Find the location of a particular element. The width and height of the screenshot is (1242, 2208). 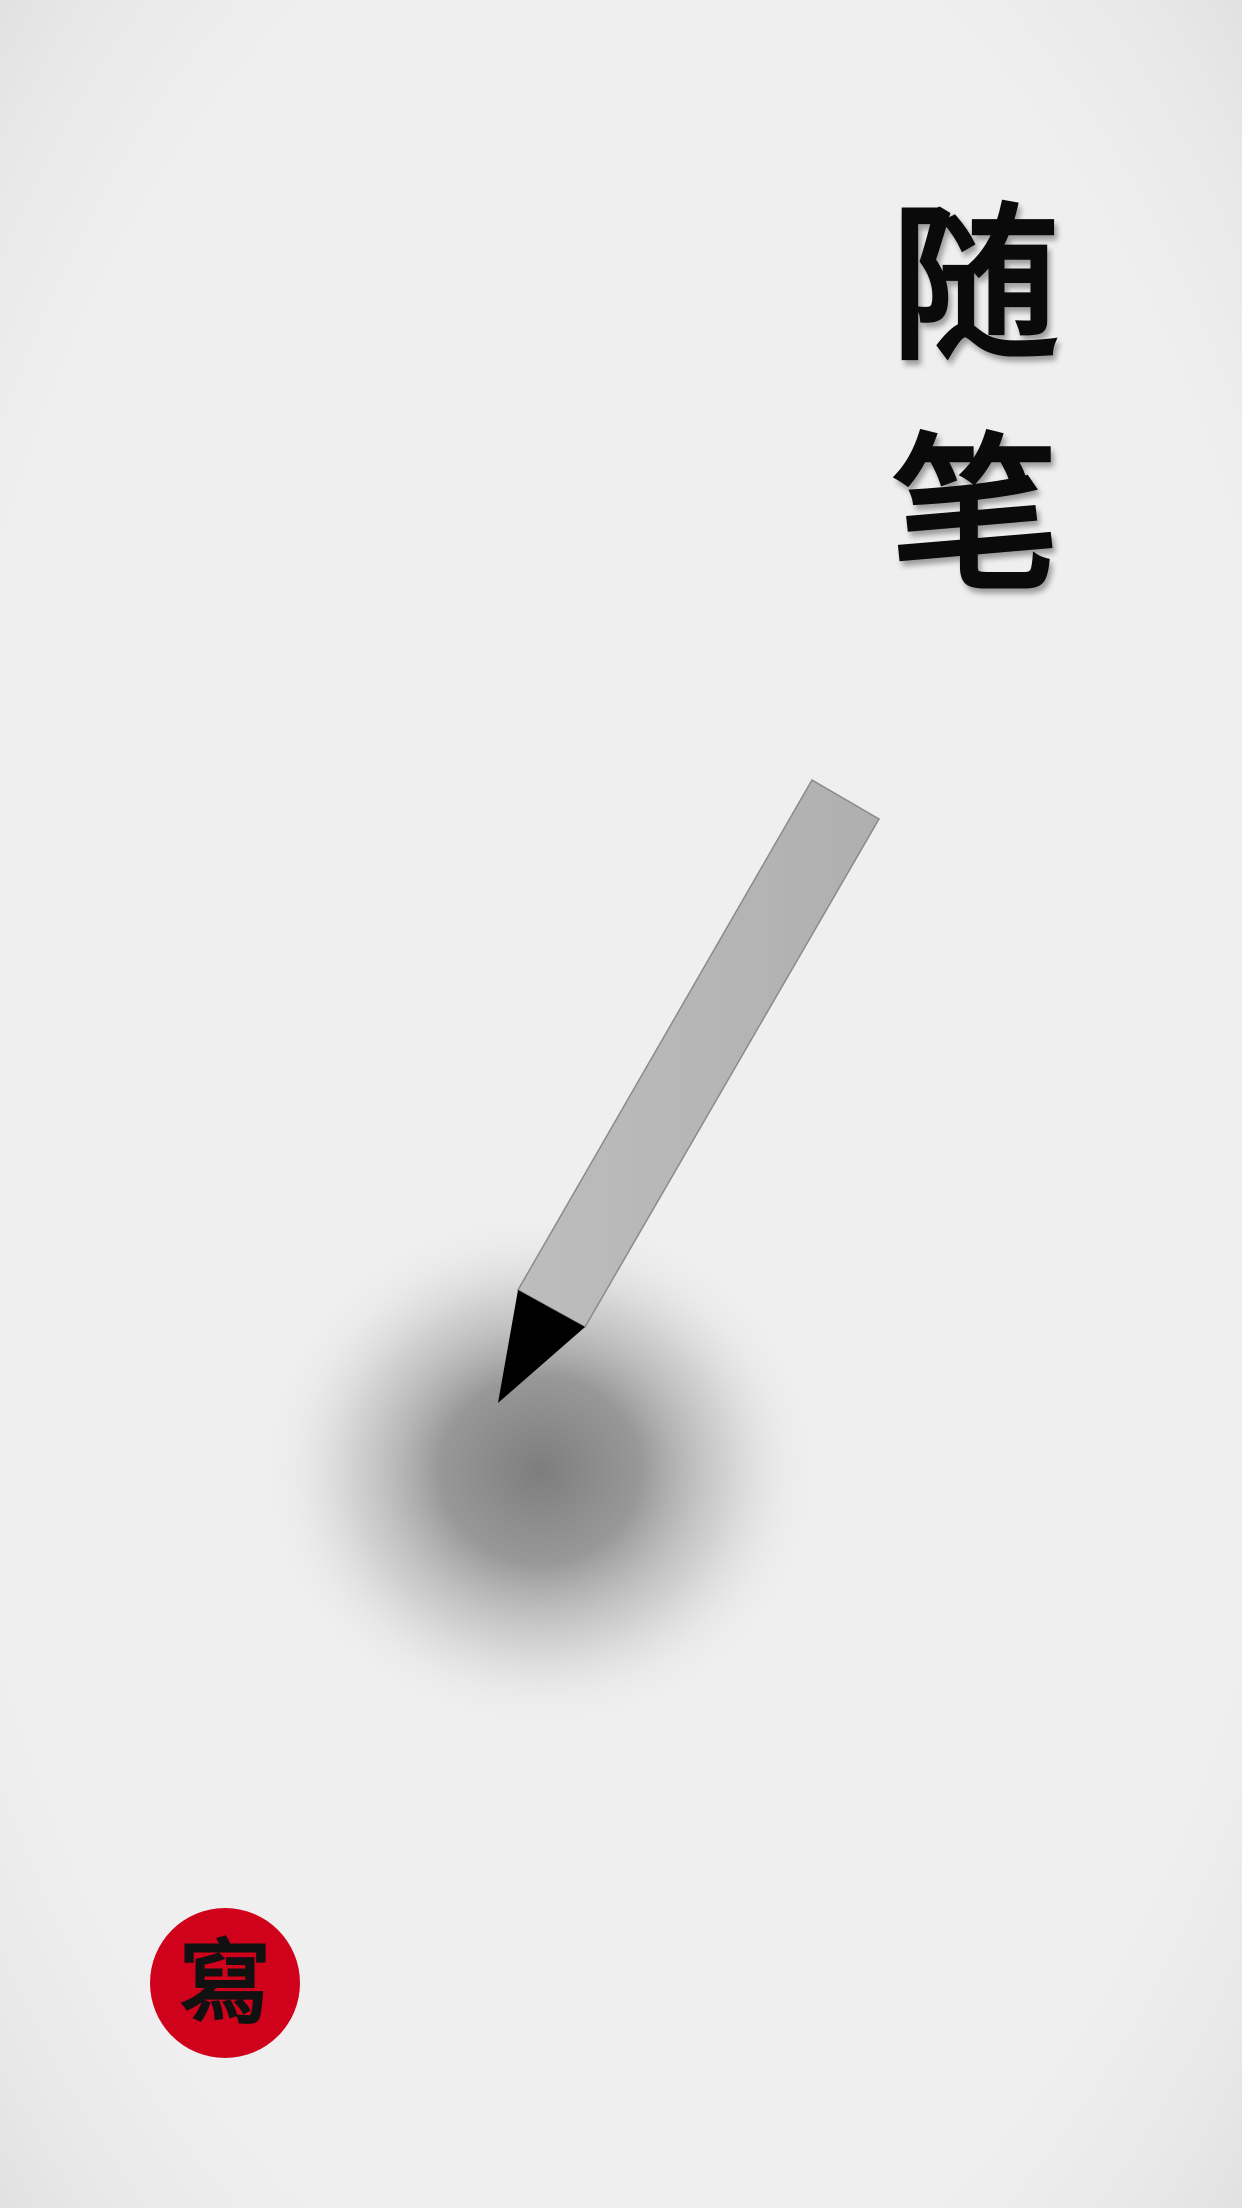

ink-drop is located at coordinates (540, 1470).